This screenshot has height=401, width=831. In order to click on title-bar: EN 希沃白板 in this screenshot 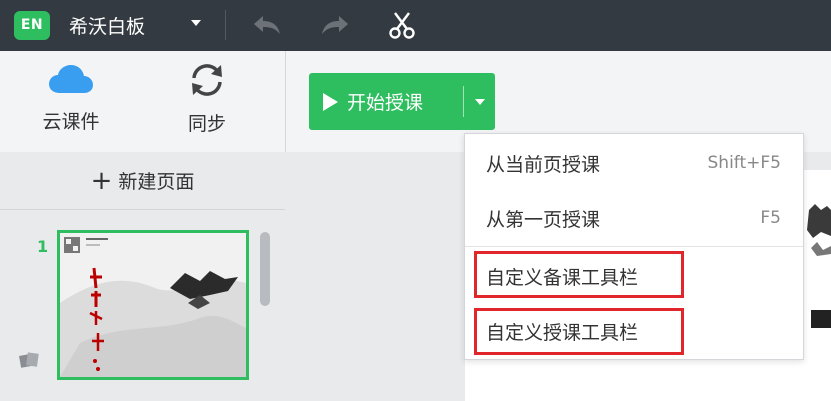, I will do `click(415, 25)`.